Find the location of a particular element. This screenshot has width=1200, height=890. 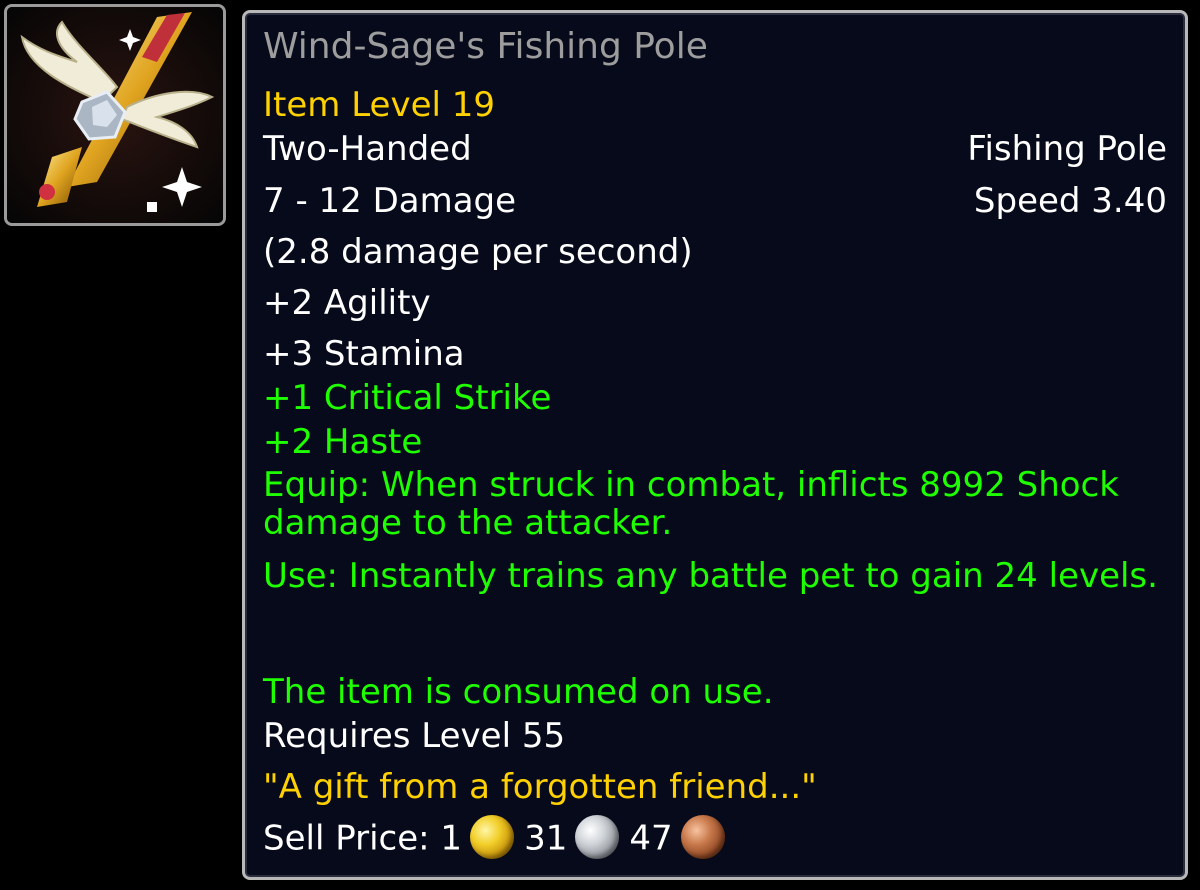

flavor-text: "A gift from a forgotten friend..." is located at coordinates (540, 787).